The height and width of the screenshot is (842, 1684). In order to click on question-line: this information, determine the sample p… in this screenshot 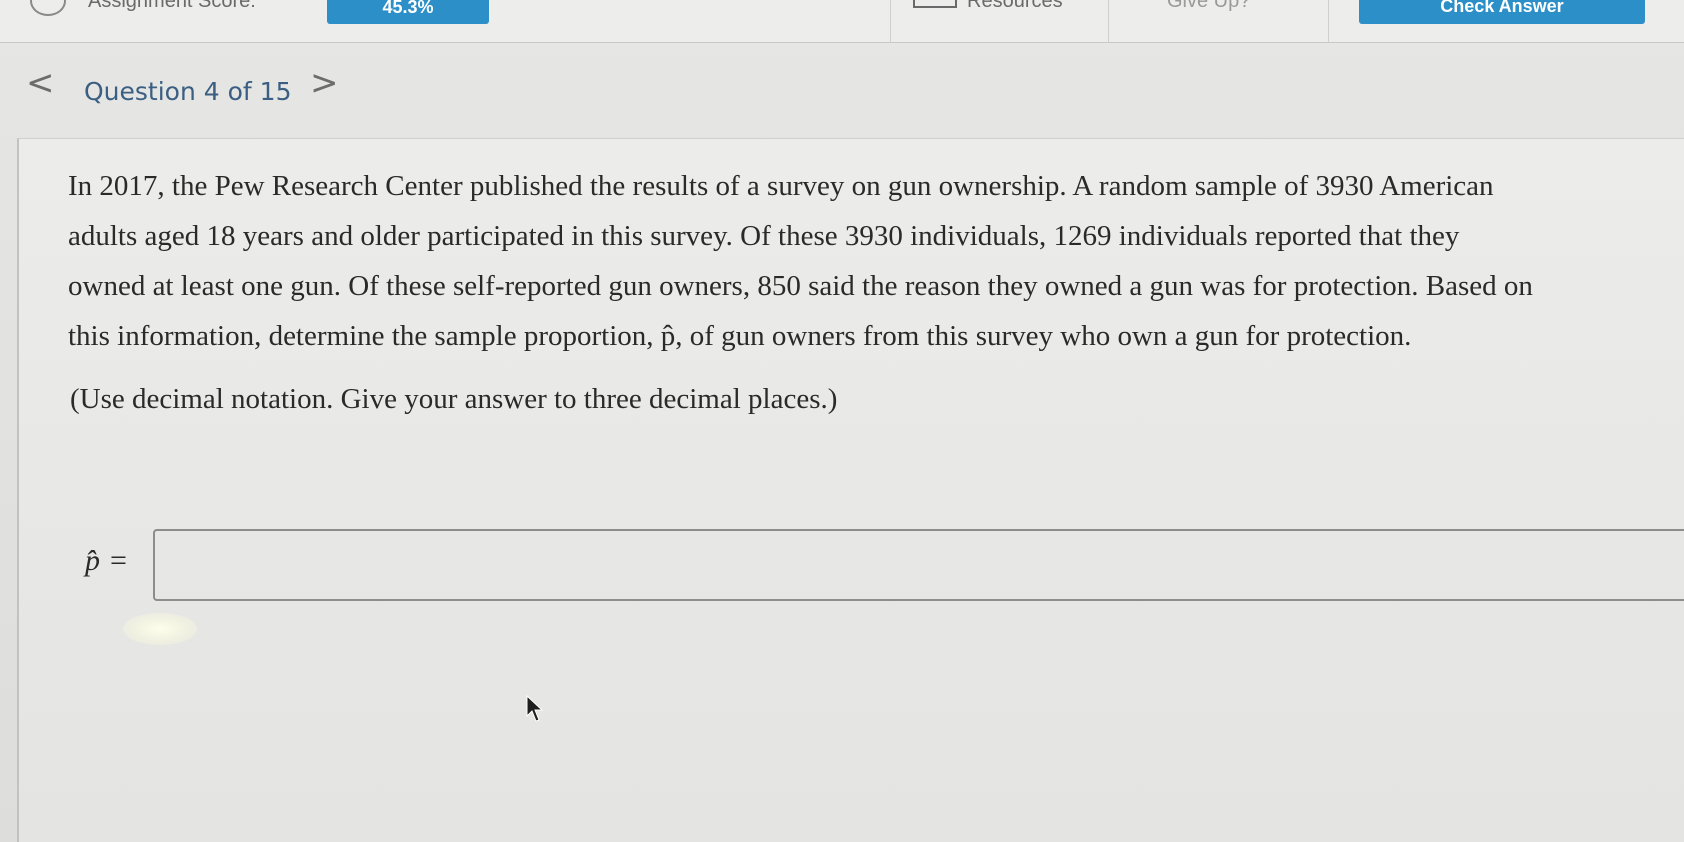, I will do `click(740, 336)`.